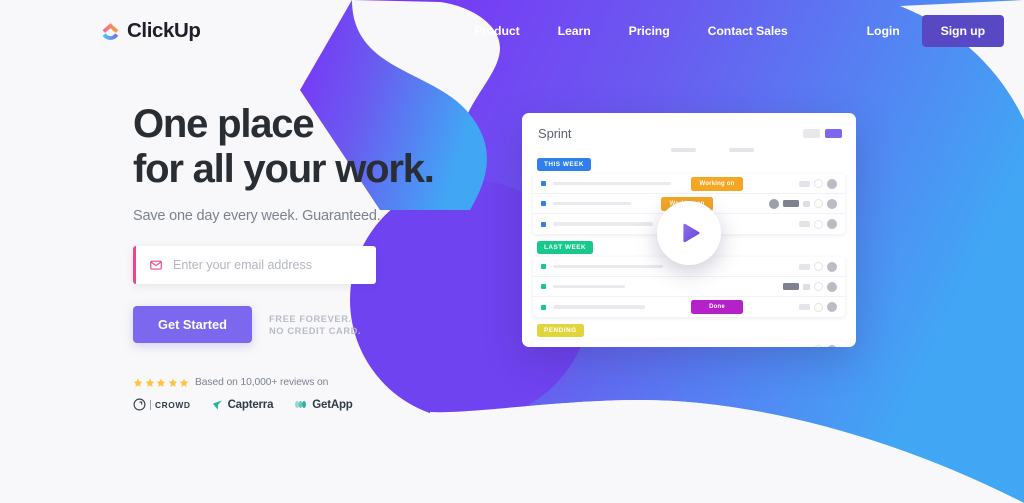 The image size is (1024, 503). I want to click on task-group-last-week: Done, so click(689, 287).